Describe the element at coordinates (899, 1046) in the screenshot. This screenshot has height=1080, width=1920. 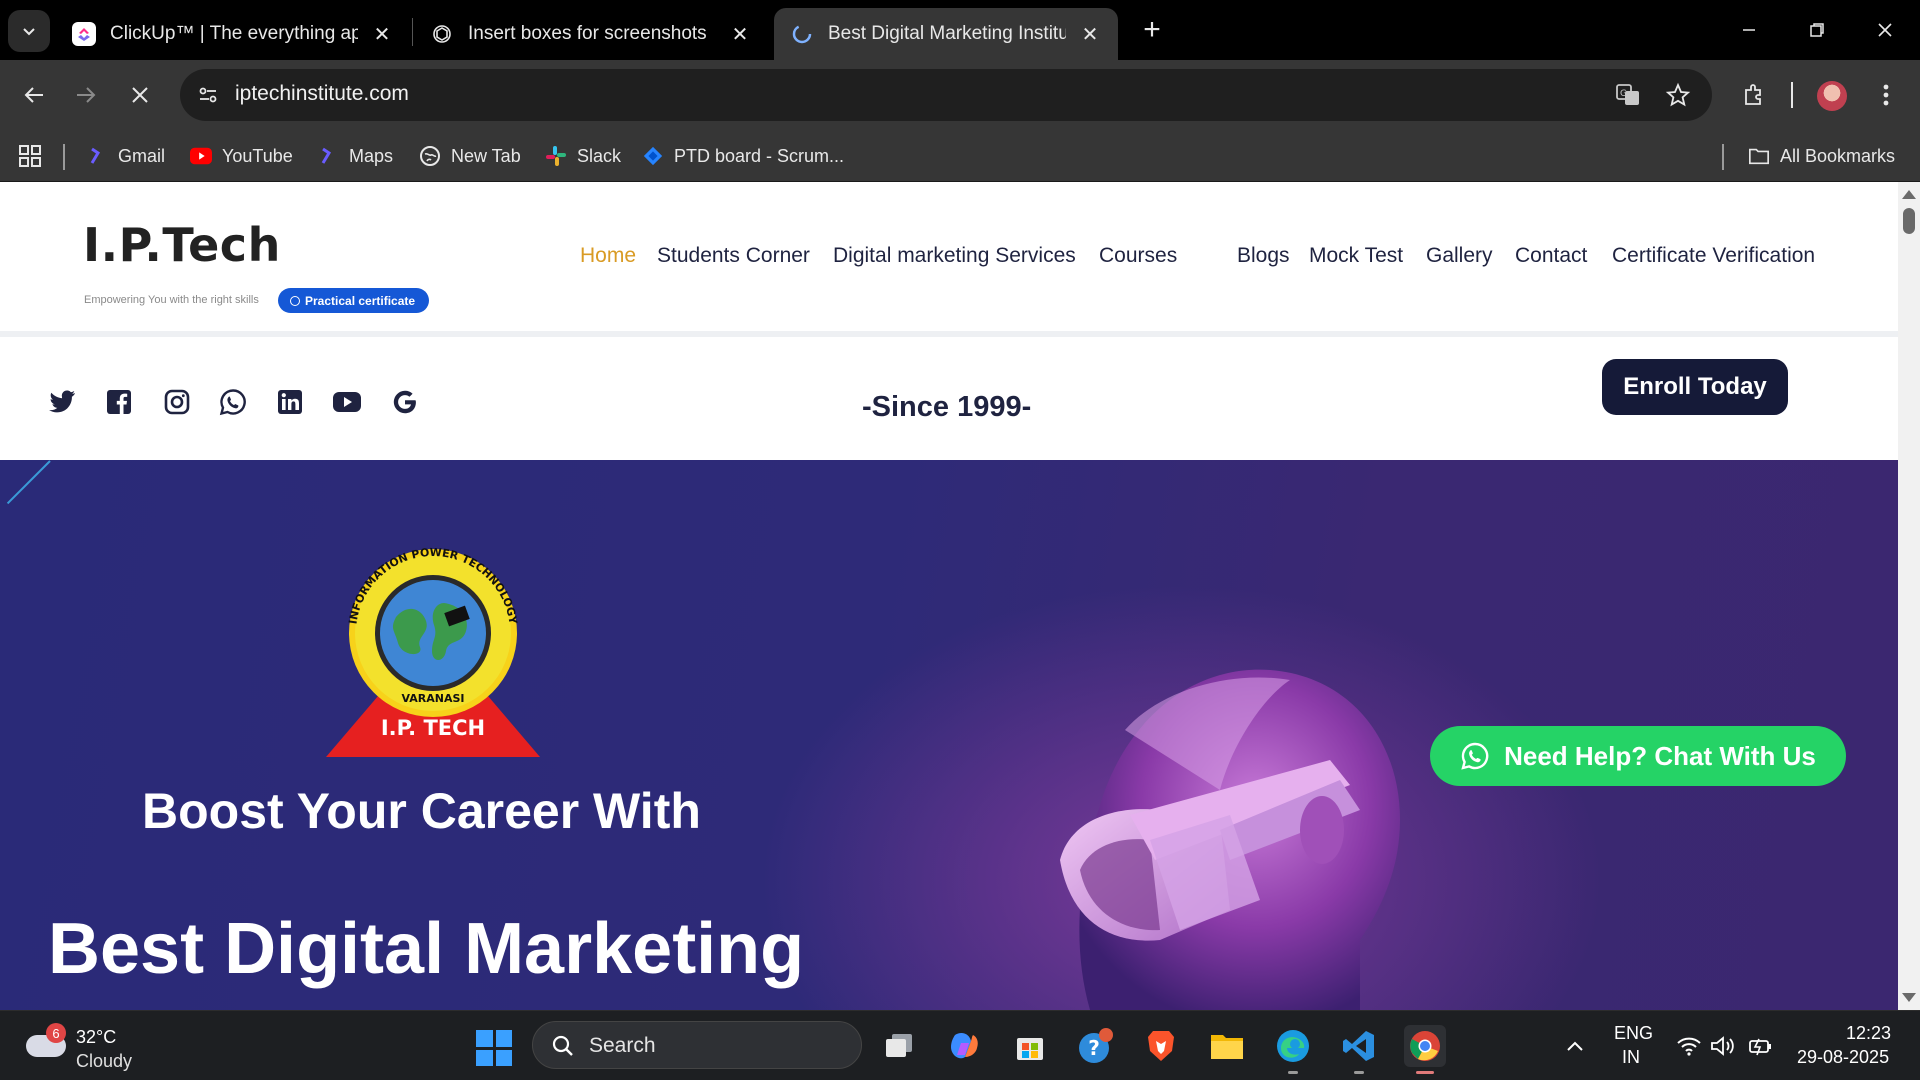
I see `task-view-icon` at that location.